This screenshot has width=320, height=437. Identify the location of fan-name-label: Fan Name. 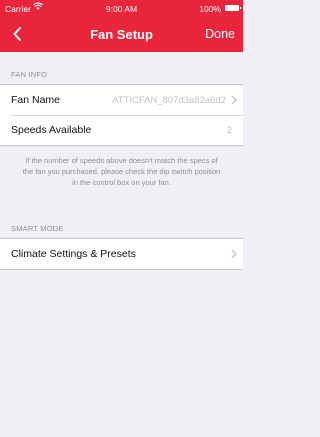
(36, 100).